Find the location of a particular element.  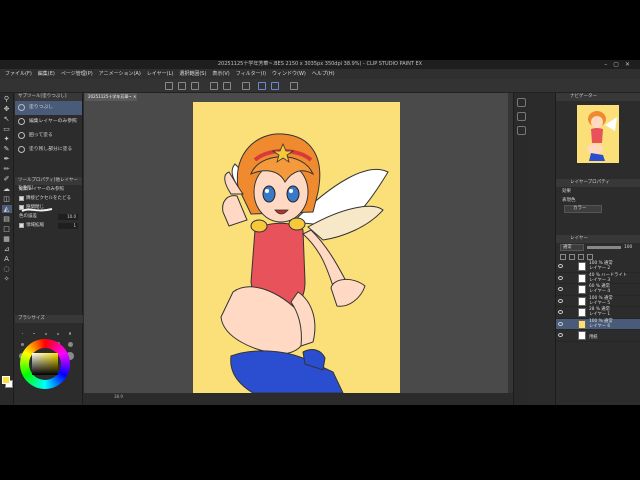

menu-animation: アニメーション(A) is located at coordinates (120, 74).